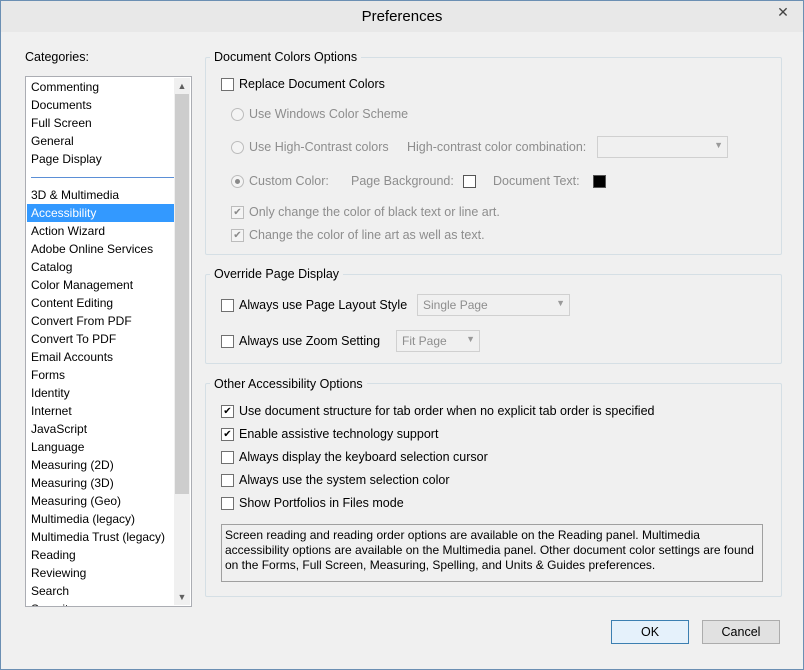 The image size is (804, 670). What do you see at coordinates (101, 573) in the screenshot?
I see `category-item: Reviewing` at bounding box center [101, 573].